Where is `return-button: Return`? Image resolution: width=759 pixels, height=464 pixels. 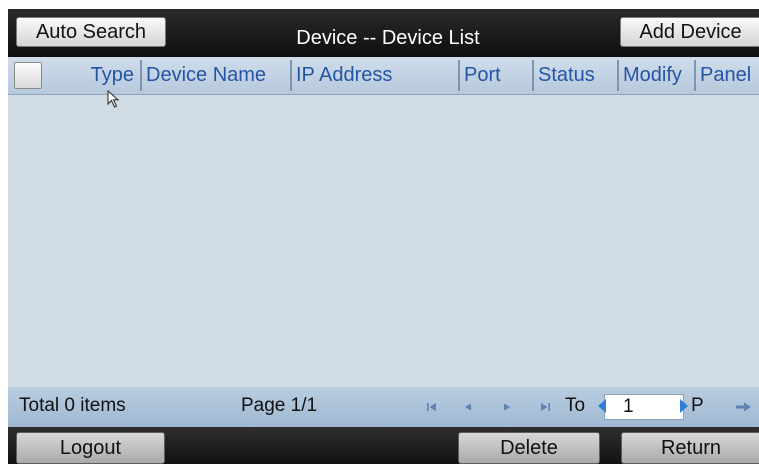
return-button: Return is located at coordinates (690, 448).